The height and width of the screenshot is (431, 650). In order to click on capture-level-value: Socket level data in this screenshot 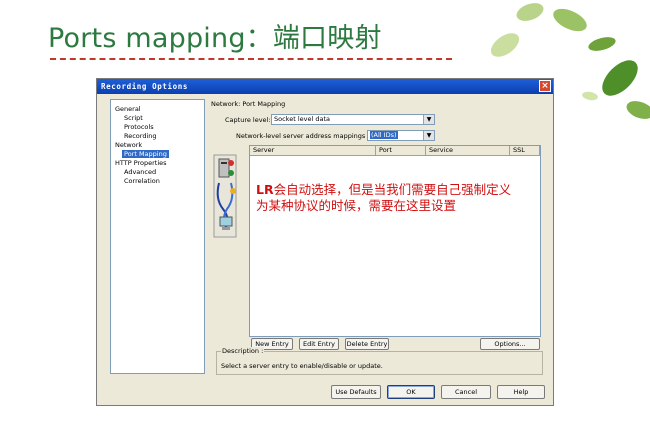, I will do `click(302, 119)`.